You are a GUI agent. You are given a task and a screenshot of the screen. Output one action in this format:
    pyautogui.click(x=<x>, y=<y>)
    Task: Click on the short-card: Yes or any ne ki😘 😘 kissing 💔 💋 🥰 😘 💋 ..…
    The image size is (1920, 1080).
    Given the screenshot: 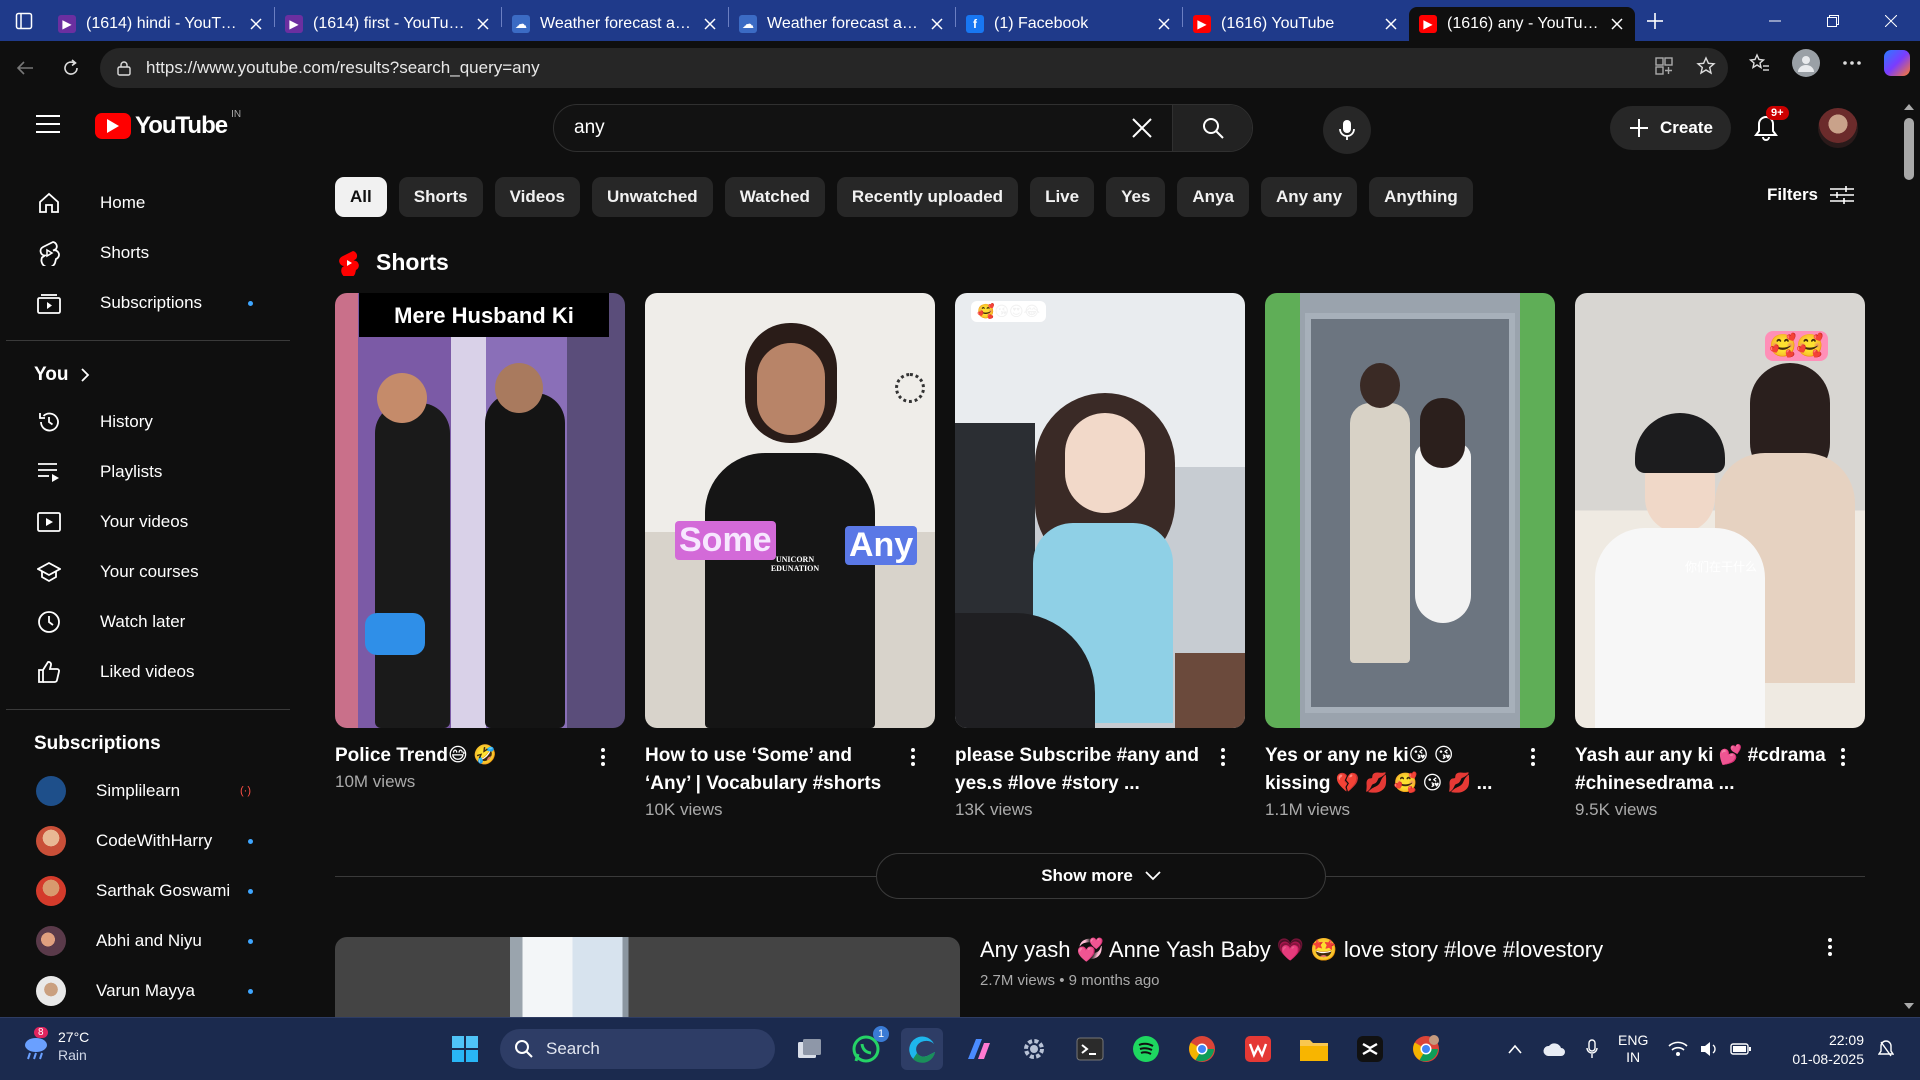 What is the action you would take?
    pyautogui.click(x=1410, y=556)
    